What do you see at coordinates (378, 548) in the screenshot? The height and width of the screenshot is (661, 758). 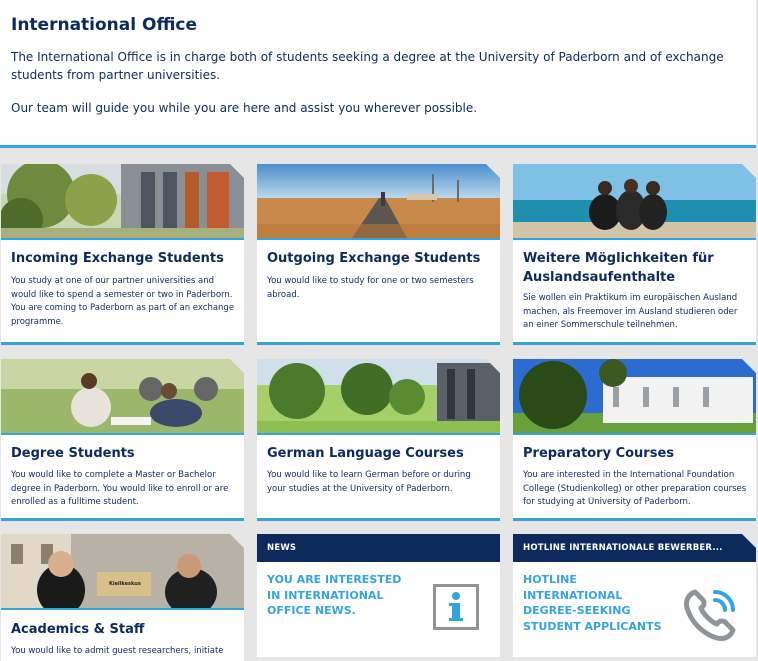 I see `news-header-bar: NEWS` at bounding box center [378, 548].